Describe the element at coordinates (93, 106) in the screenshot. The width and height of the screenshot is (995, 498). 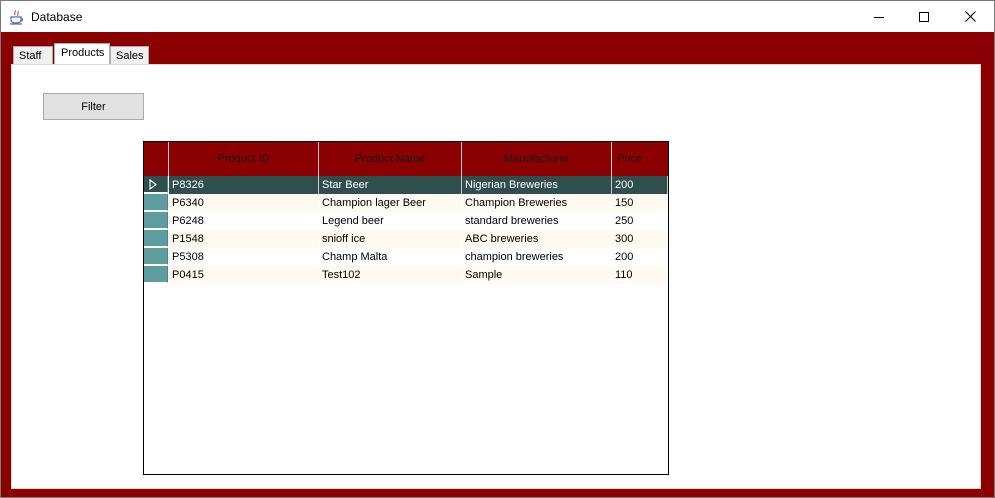
I see `filter-button: Filter` at that location.